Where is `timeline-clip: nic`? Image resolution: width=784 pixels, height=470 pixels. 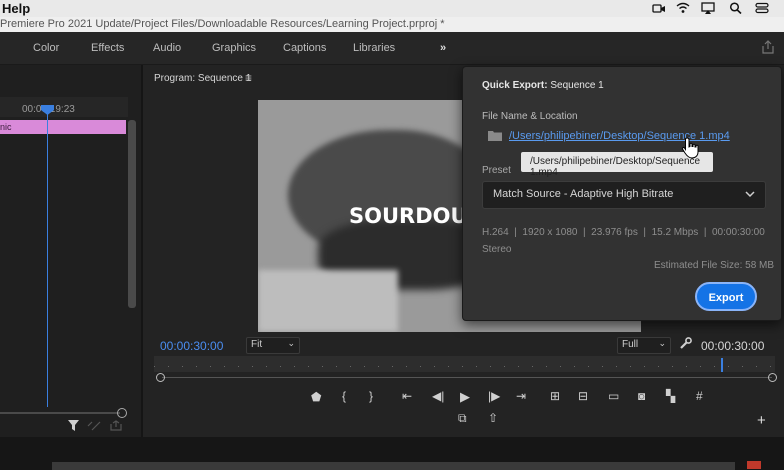
timeline-clip: nic is located at coordinates (63, 127).